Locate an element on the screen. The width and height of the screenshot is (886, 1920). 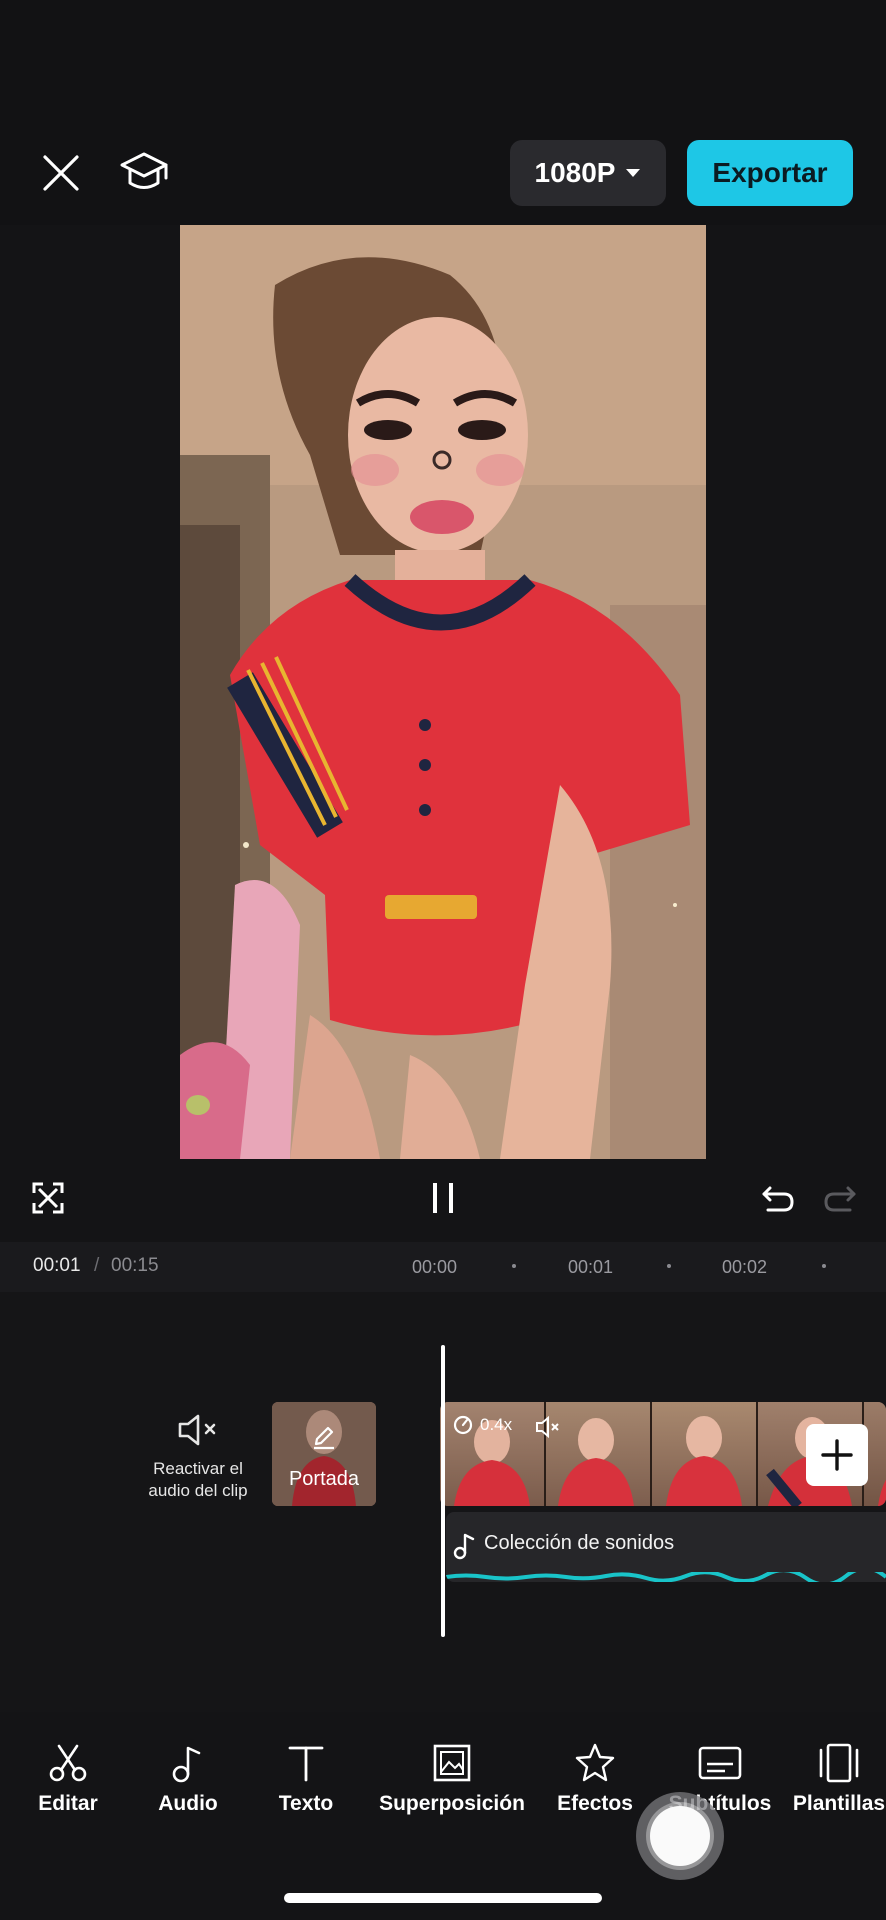
ruler-tick: 00:02 is located at coordinates (745, 1267).